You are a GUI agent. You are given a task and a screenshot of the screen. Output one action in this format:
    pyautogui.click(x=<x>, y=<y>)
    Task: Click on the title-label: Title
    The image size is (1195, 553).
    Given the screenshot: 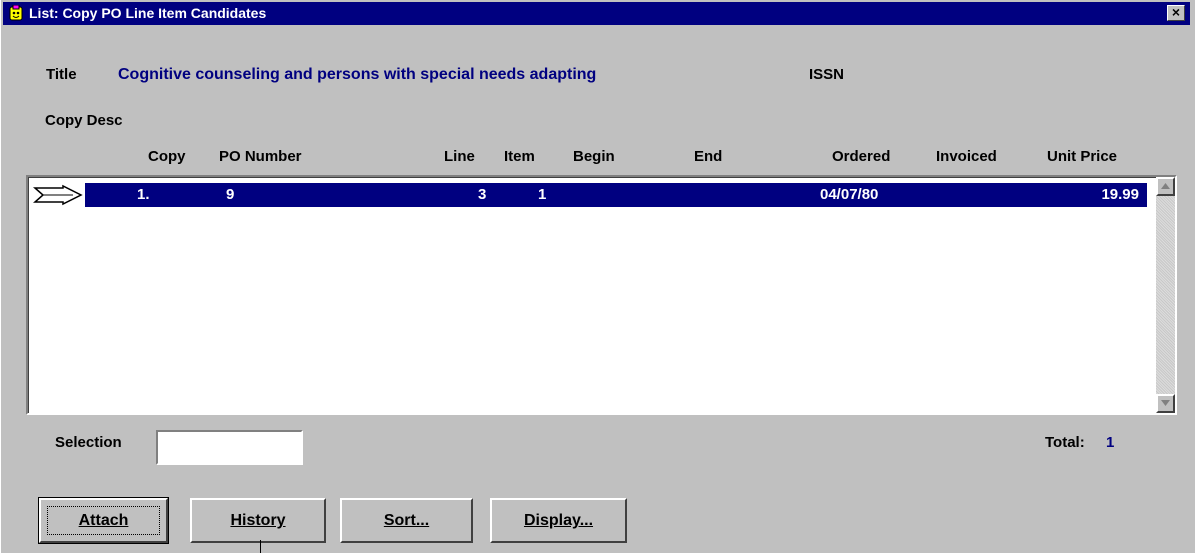 What is the action you would take?
    pyautogui.click(x=61, y=74)
    